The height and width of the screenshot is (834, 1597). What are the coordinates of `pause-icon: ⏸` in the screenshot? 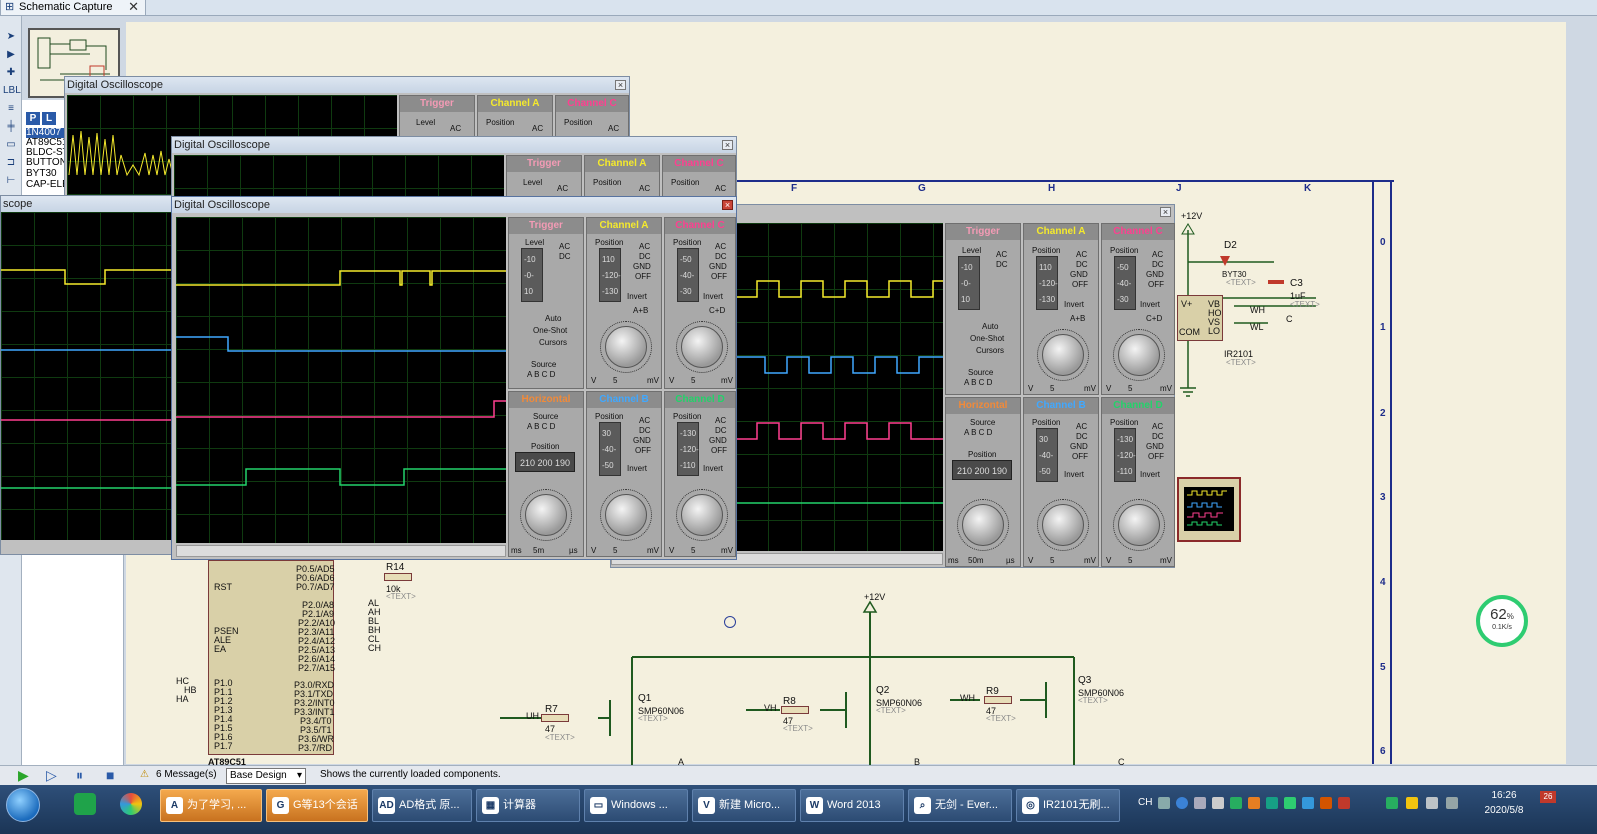 It's located at (79, 775).